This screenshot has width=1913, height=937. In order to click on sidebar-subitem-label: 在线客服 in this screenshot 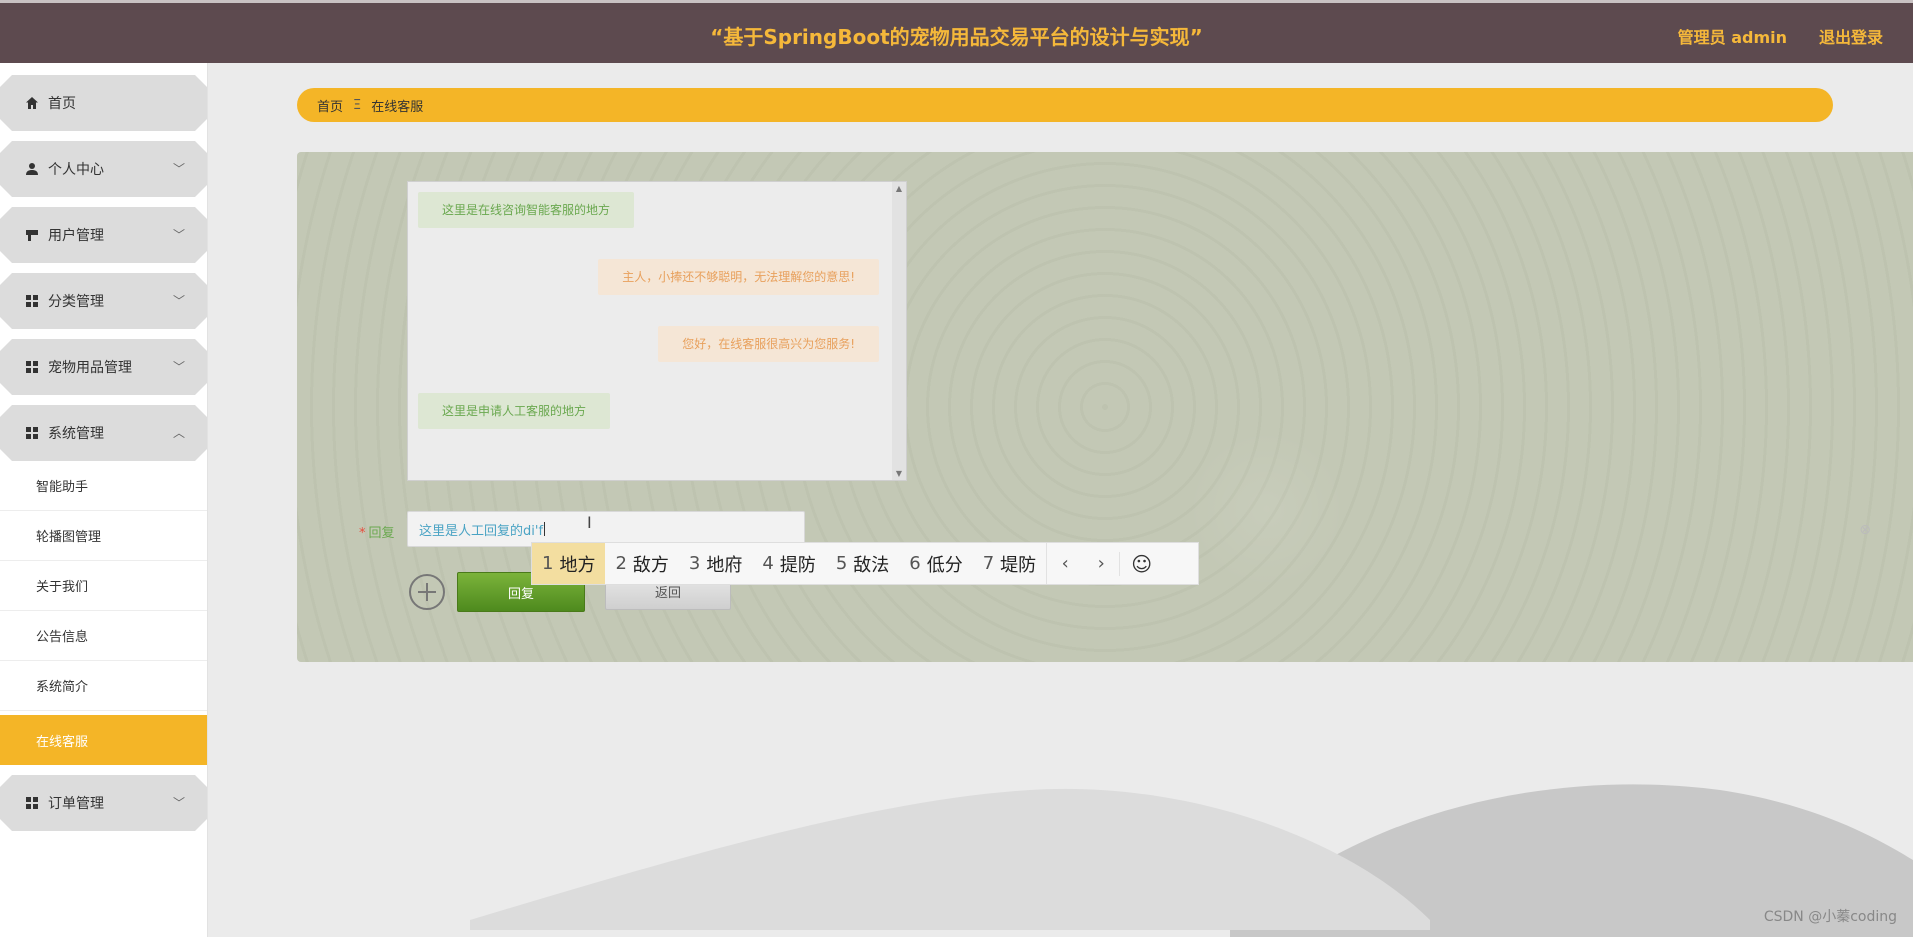, I will do `click(62, 742)`.